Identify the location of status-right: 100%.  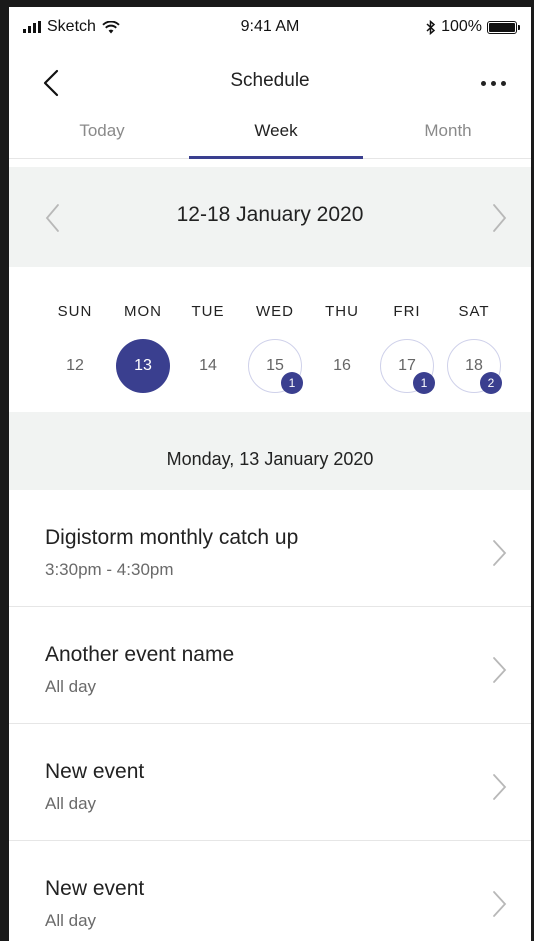
(473, 27).